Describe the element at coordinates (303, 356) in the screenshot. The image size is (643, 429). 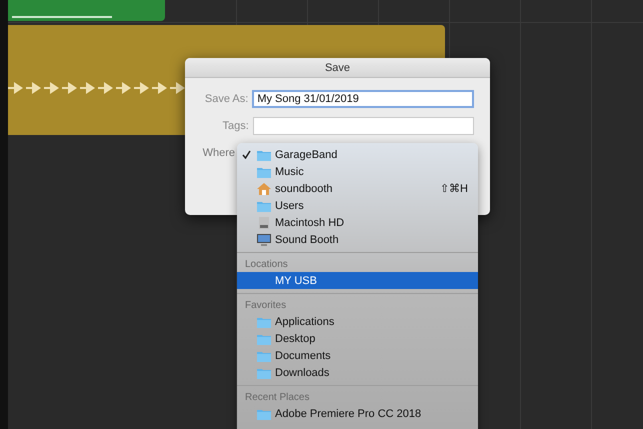
I see `item-label: Documents` at that location.